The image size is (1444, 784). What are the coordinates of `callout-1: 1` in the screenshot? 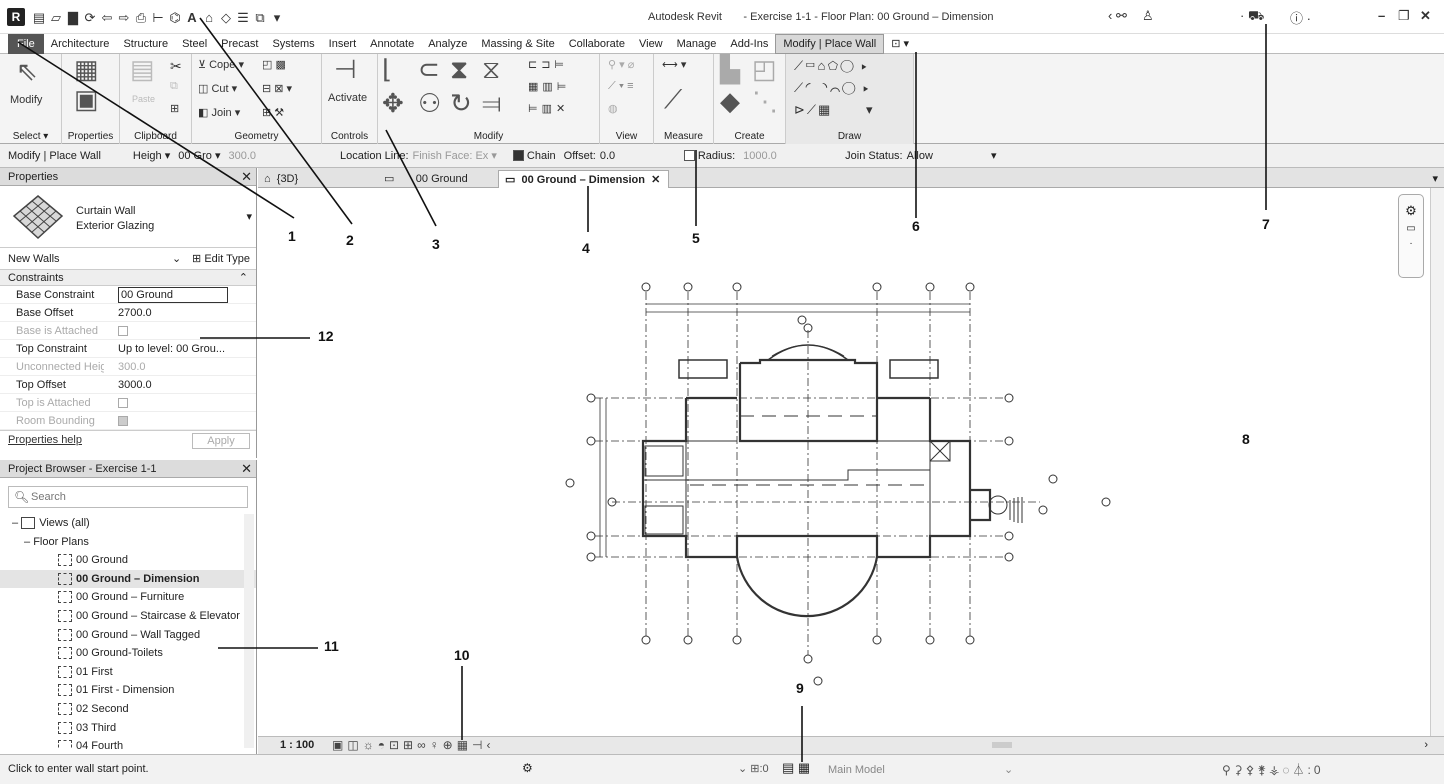 It's located at (292, 236).